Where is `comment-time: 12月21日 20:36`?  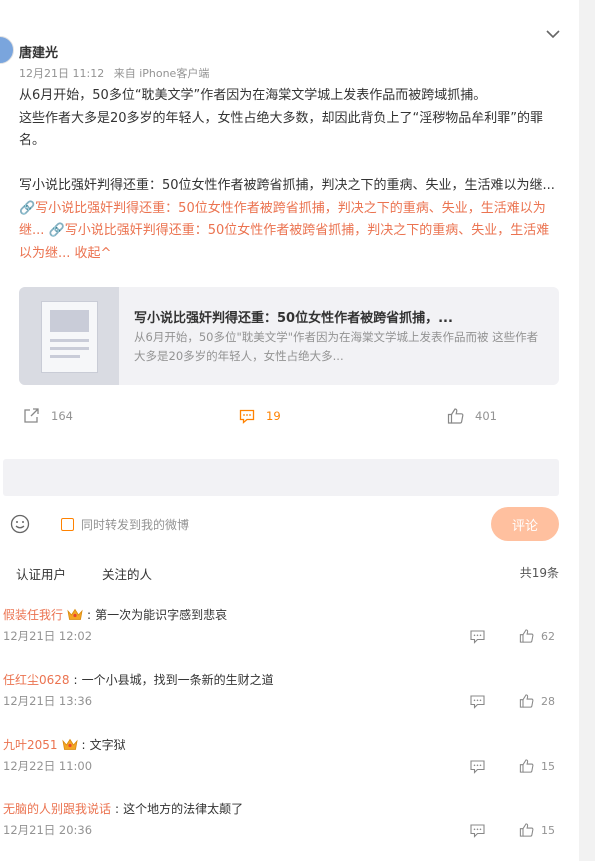 comment-time: 12月21日 20:36 is located at coordinates (48, 830).